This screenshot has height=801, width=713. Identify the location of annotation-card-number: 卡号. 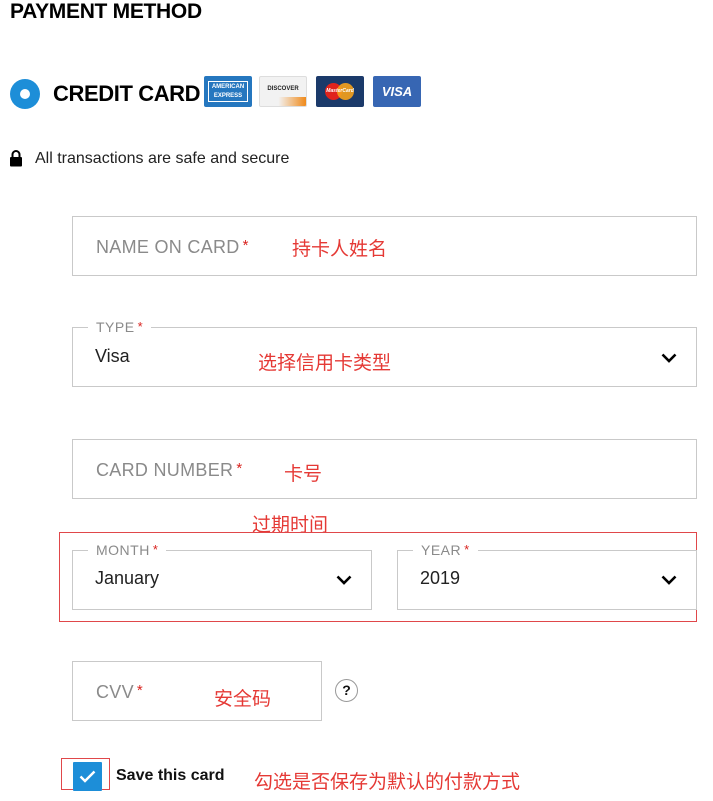
(303, 474).